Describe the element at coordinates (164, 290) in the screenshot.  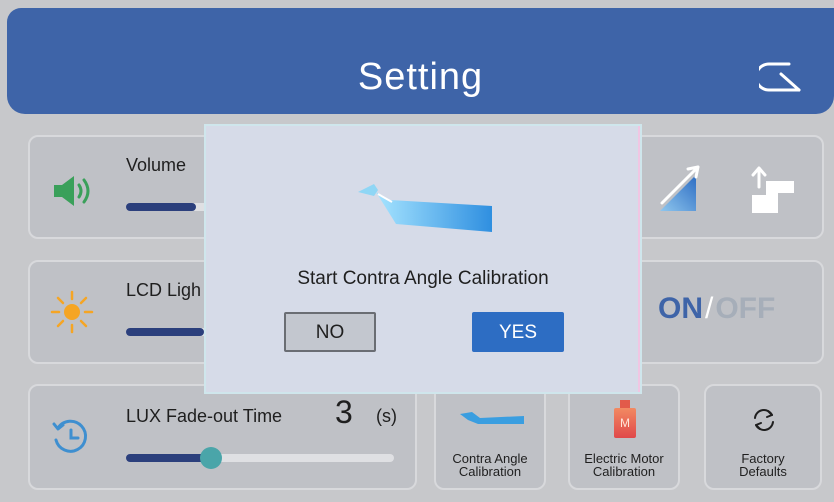
I see `lcd-light-label: LCD Ligh` at that location.